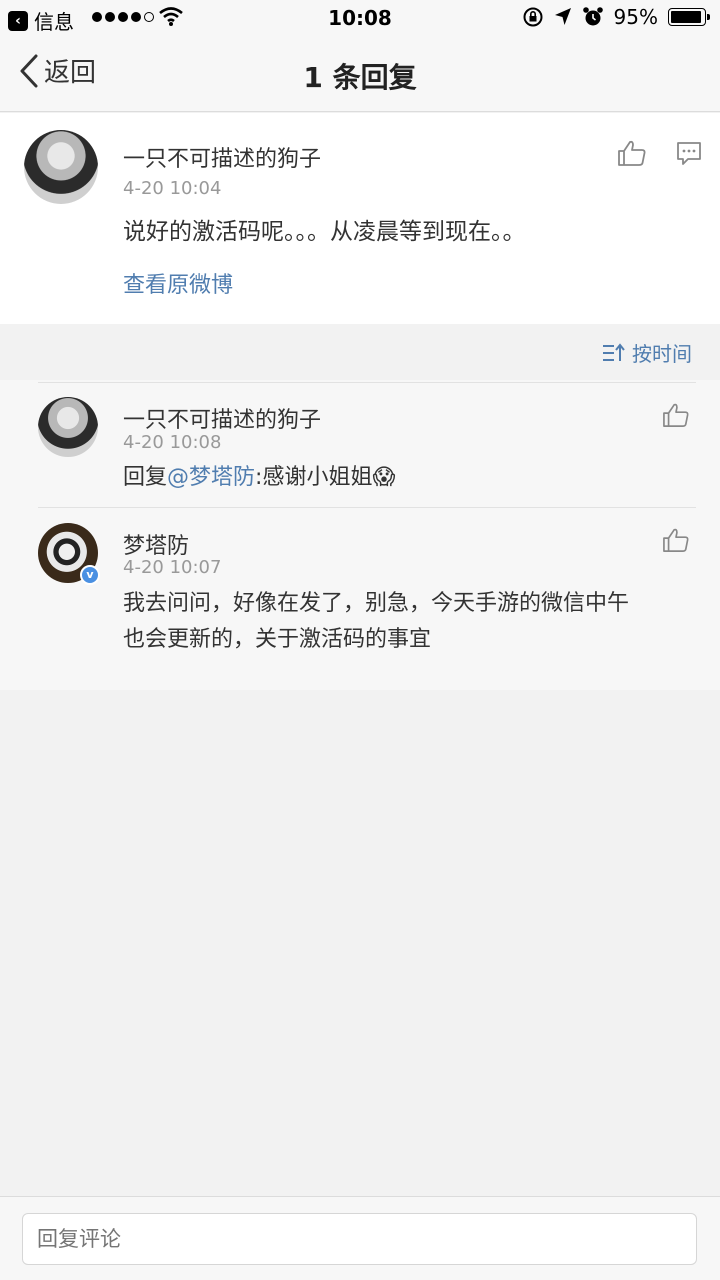 The width and height of the screenshot is (720, 1280). Describe the element at coordinates (90, 575) in the screenshot. I see `verified-badge: v` at that location.